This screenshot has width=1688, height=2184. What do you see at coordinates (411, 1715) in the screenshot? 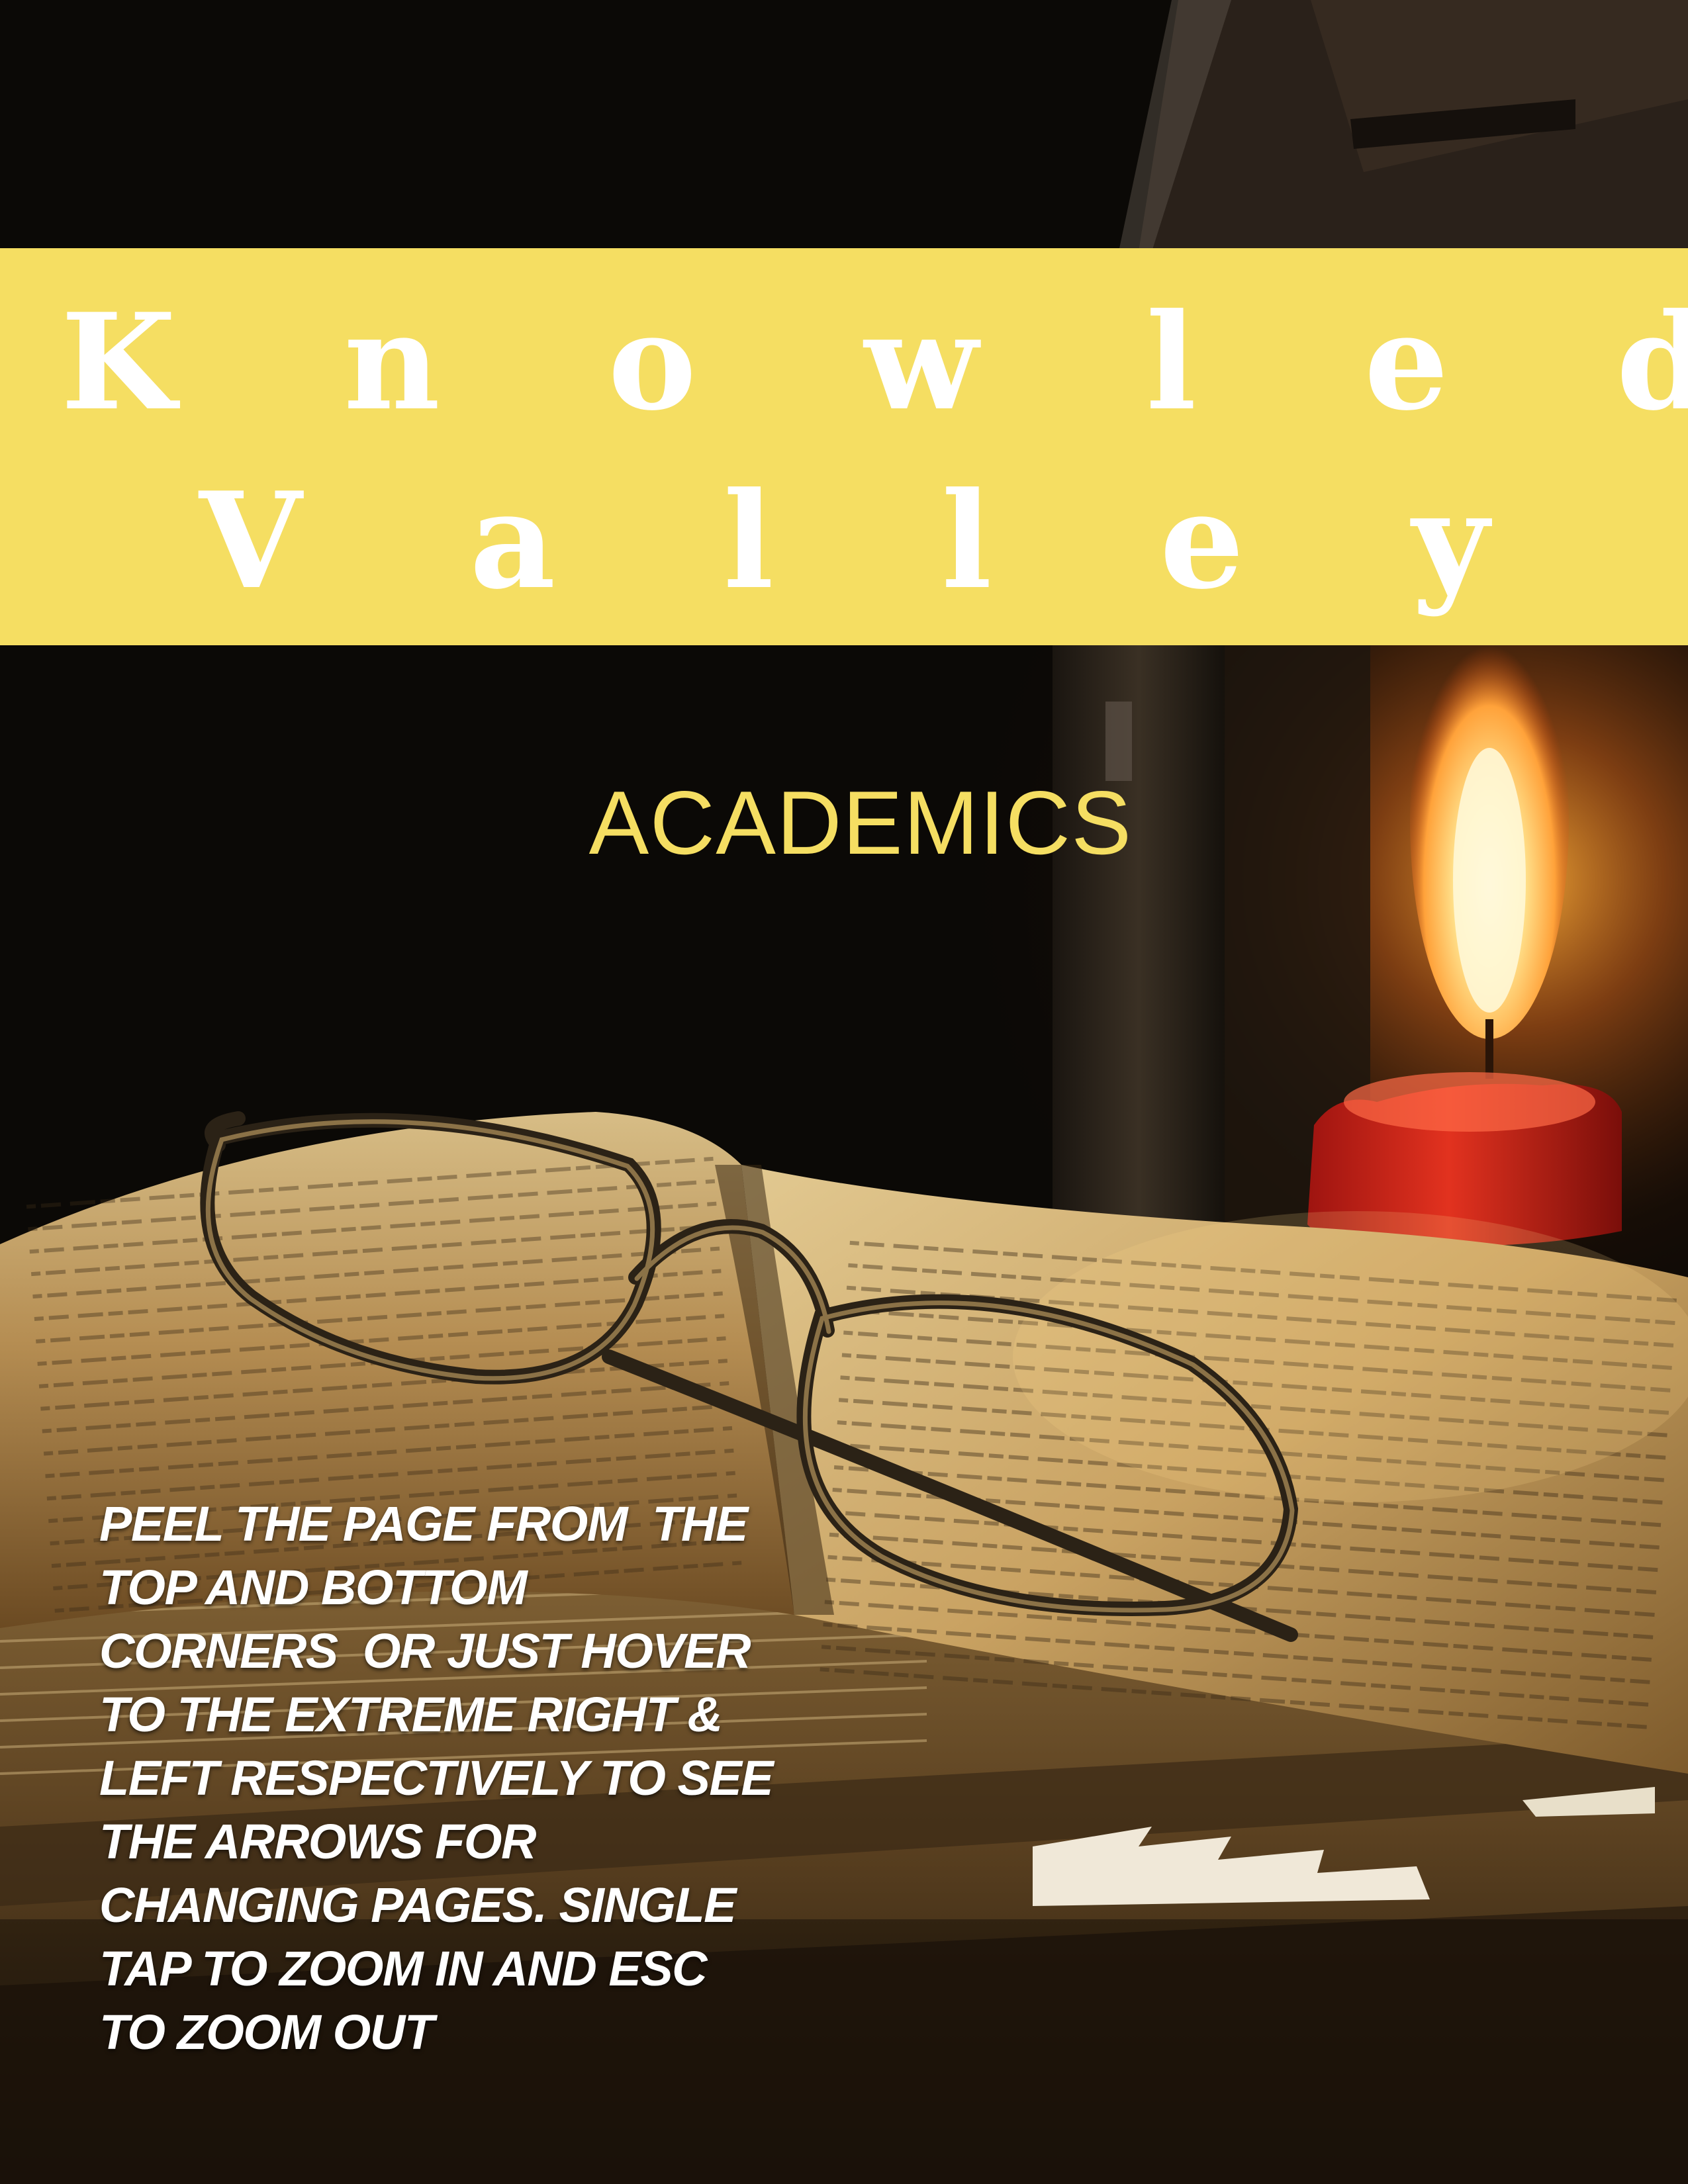
I see `instructions-line: TO THE EXTREME RIGHT &` at bounding box center [411, 1715].